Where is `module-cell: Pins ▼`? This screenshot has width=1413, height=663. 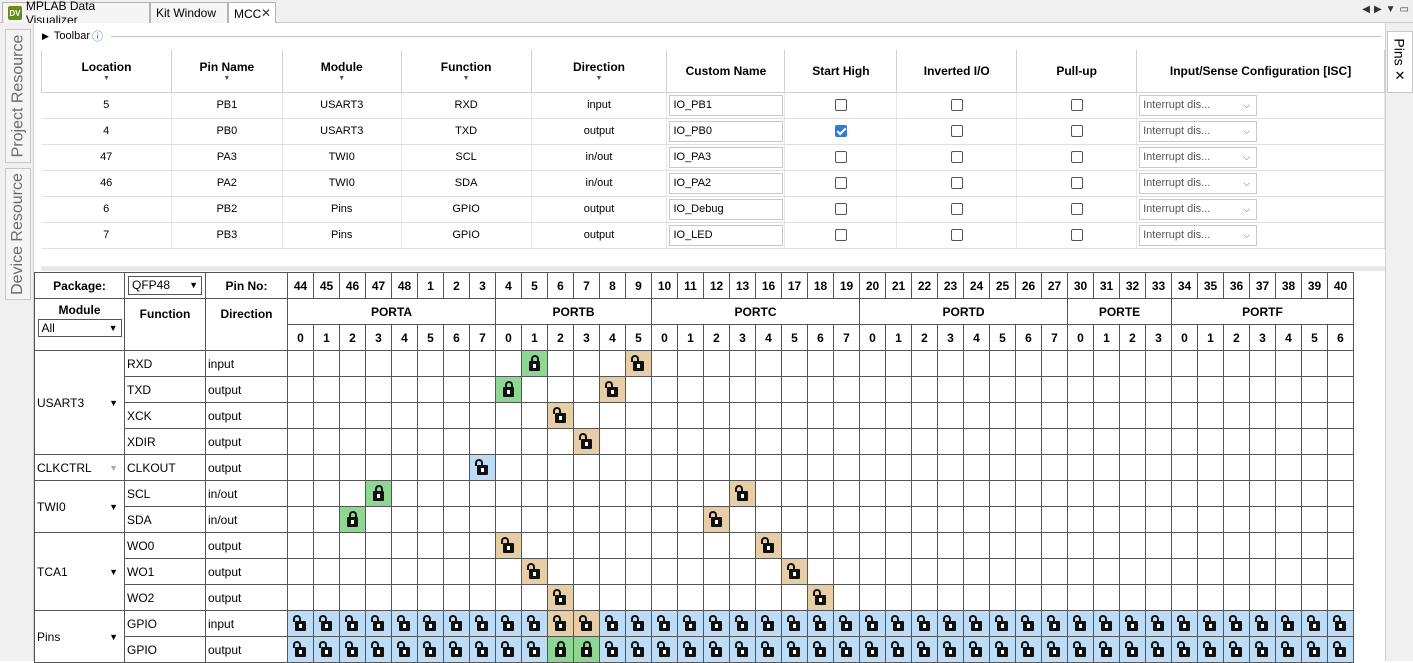
module-cell: Pins ▼ is located at coordinates (79, 636).